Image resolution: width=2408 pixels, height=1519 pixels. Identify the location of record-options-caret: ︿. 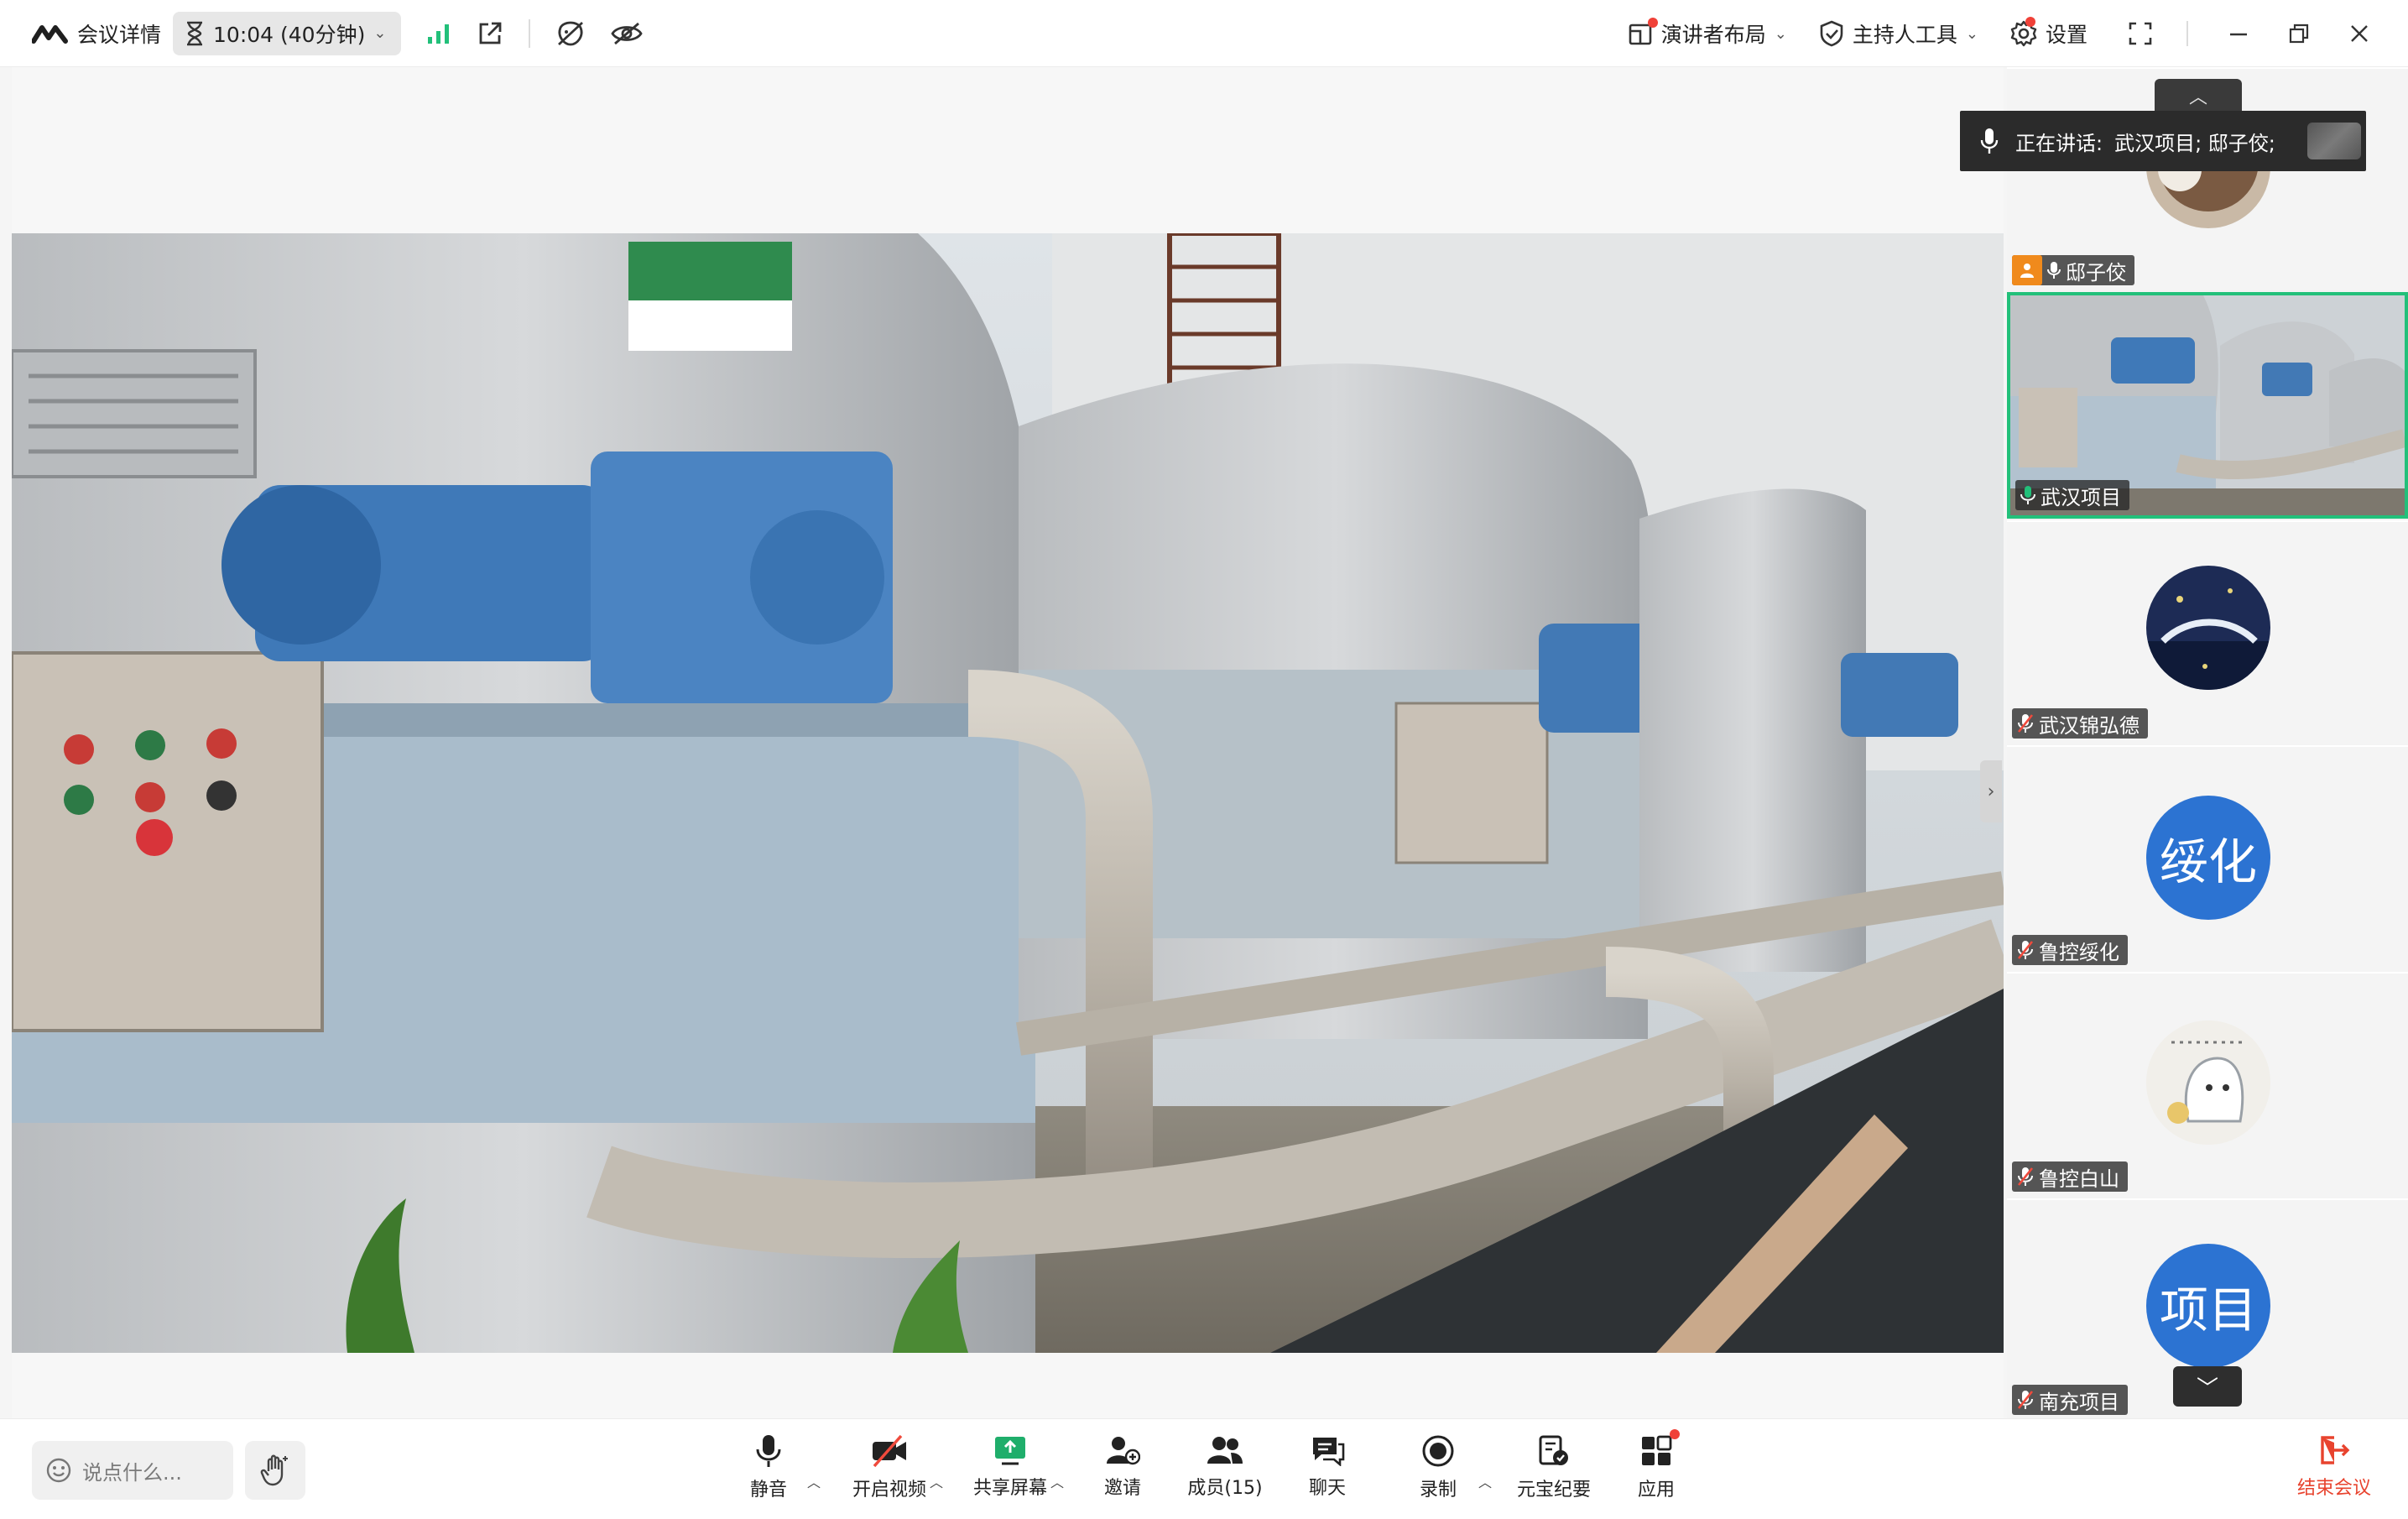
(1485, 1481).